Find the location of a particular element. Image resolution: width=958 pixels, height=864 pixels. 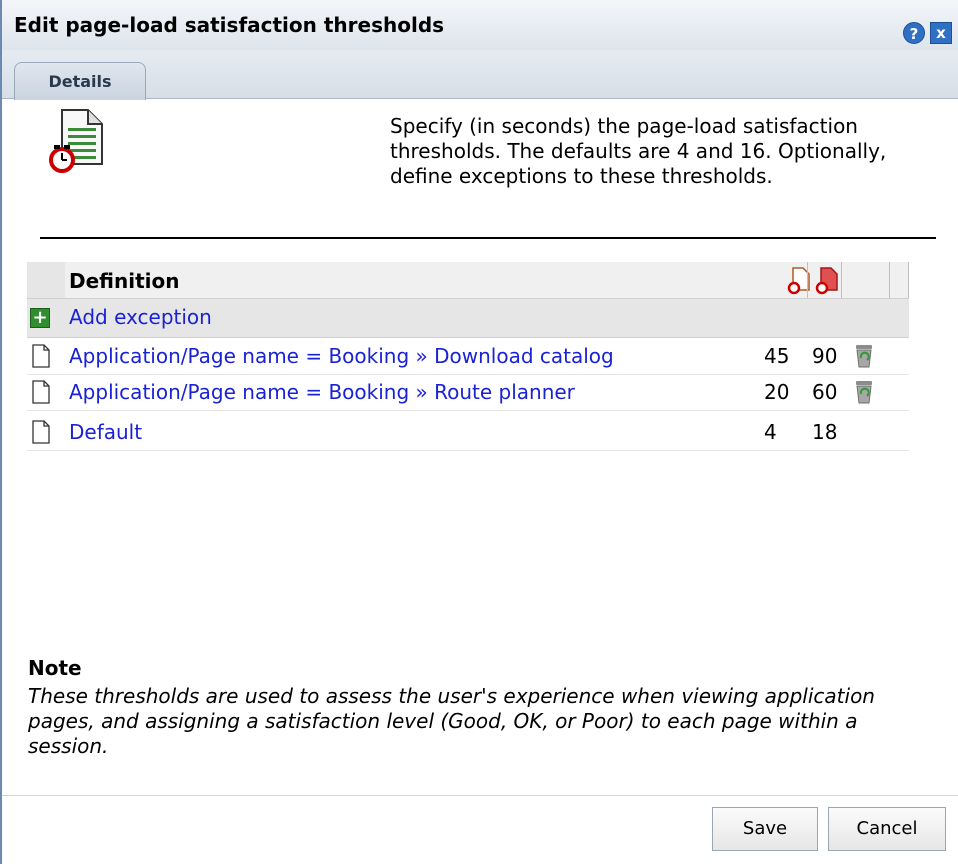

add-exception-link: Add exception is located at coordinates (140, 317).